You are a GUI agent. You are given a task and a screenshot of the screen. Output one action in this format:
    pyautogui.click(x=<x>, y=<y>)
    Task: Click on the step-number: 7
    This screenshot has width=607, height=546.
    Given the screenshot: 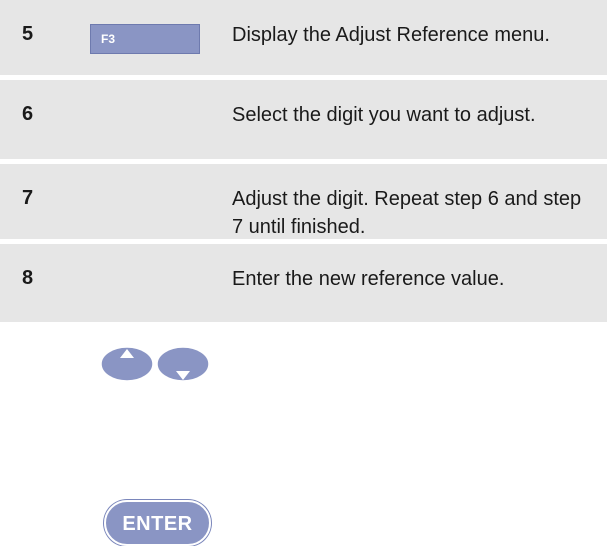 What is the action you would take?
    pyautogui.click(x=28, y=198)
    